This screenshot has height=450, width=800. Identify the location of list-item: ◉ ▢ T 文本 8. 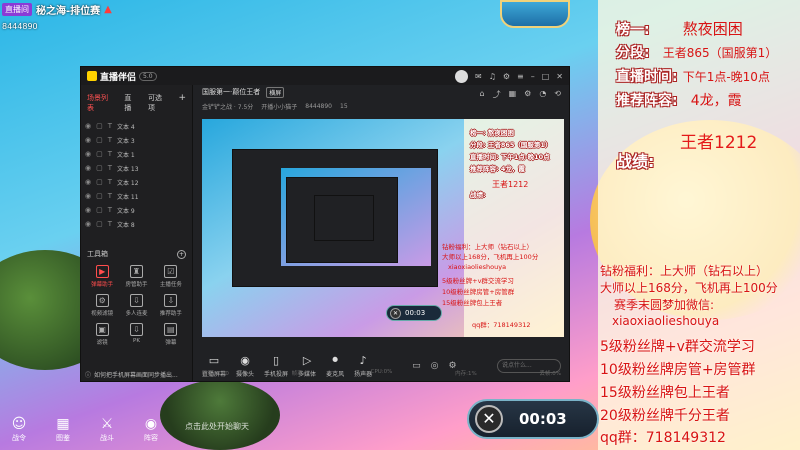
(136, 224).